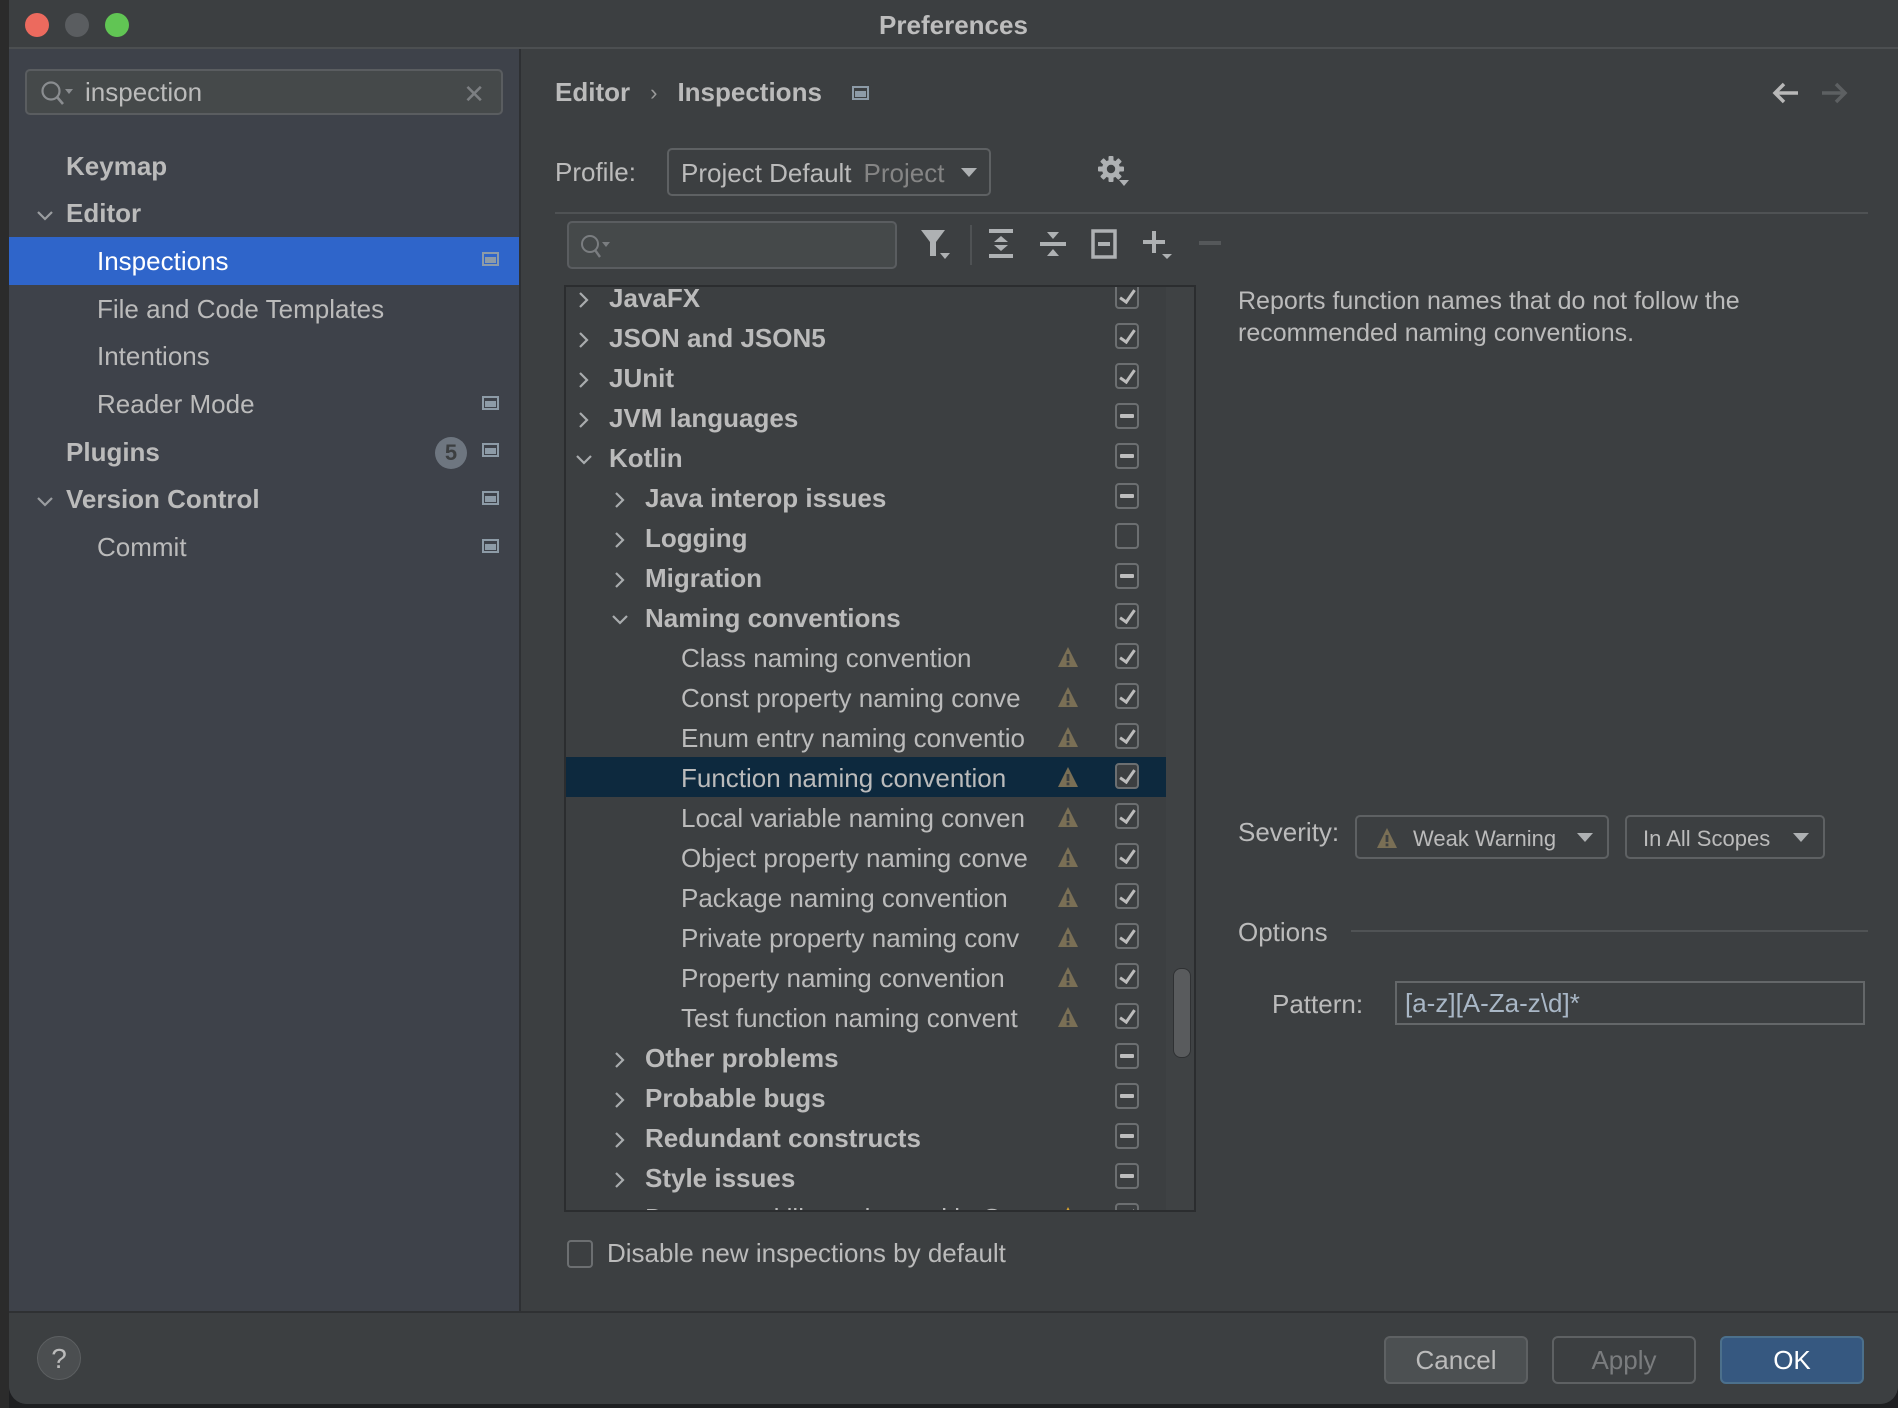  I want to click on tree-row-package-naming-convention: Package naming convention, so click(866, 897).